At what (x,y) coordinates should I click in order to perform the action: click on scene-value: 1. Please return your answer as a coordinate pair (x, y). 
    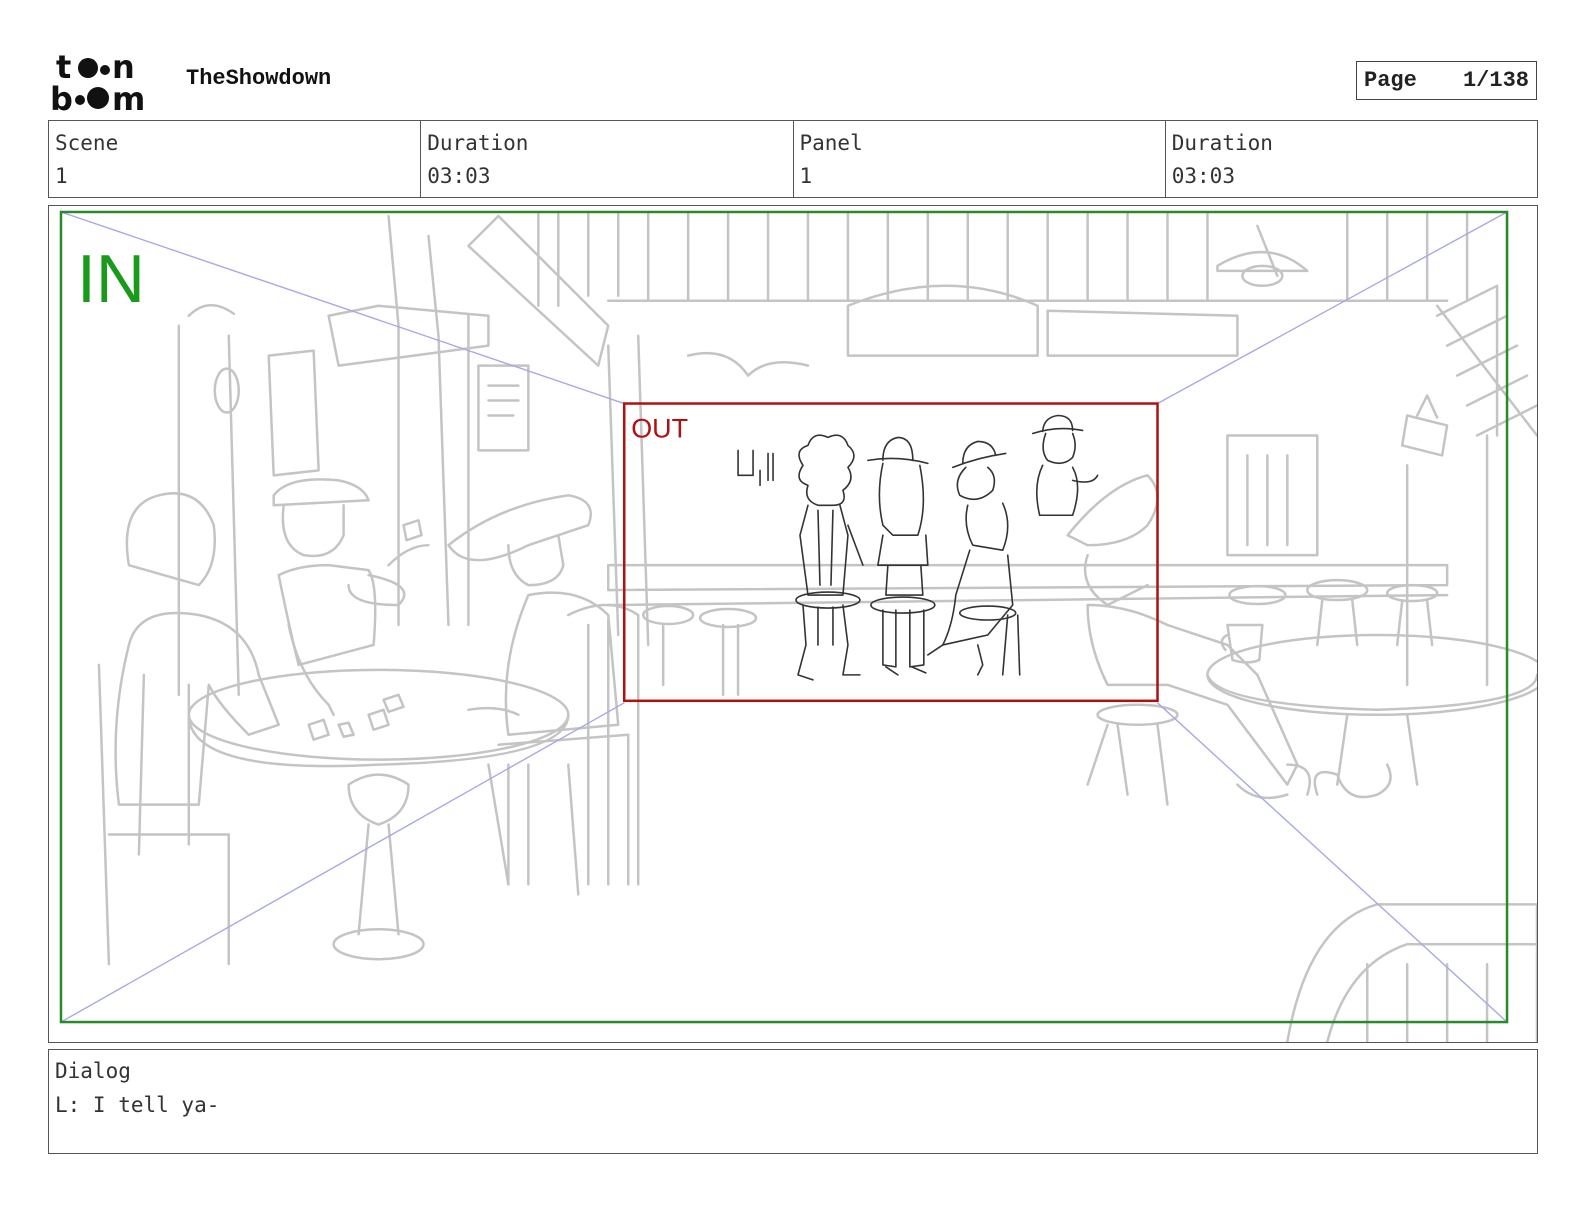
    Looking at the image, I should click on (61, 176).